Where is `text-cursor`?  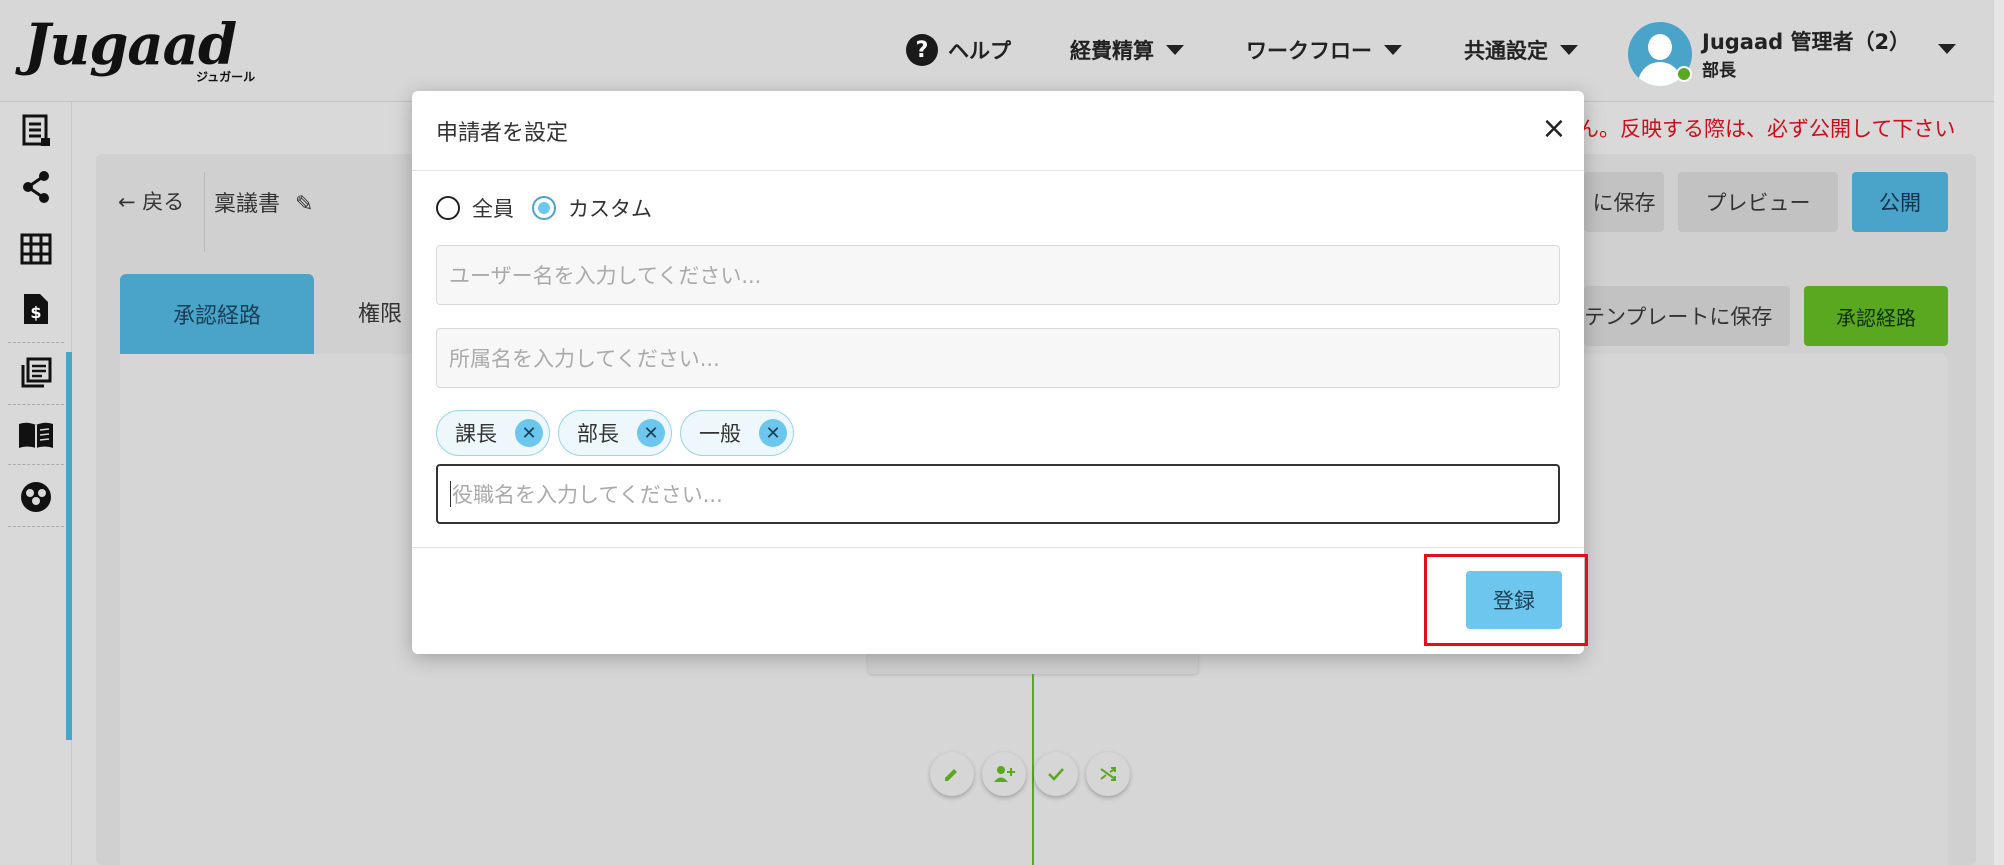 text-cursor is located at coordinates (450, 494).